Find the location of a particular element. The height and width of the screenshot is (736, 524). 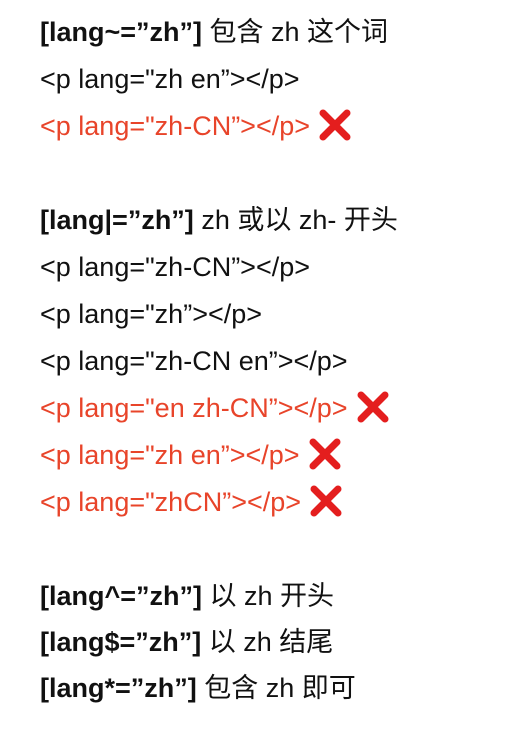

selector-description: 以 zh 开头 is located at coordinates (272, 596).